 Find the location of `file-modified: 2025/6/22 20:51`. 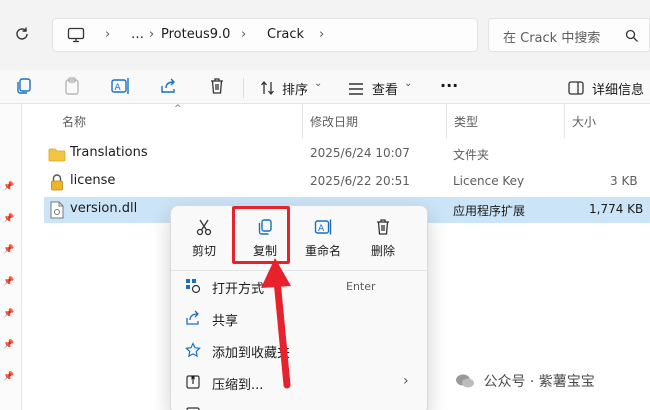

file-modified: 2025/6/22 20:51 is located at coordinates (360, 181).